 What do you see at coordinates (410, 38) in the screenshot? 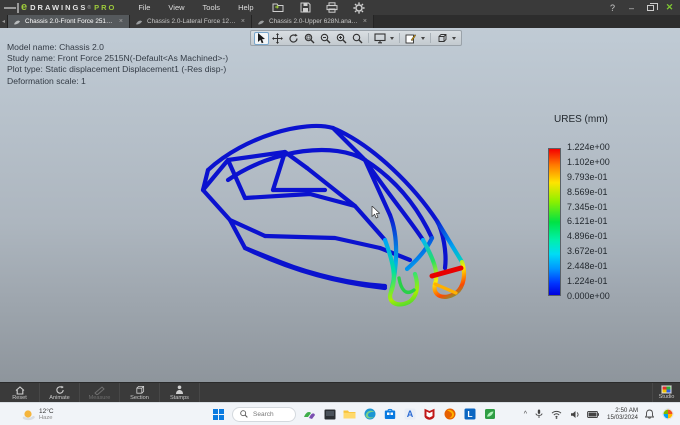
I see `markup-button` at bounding box center [410, 38].